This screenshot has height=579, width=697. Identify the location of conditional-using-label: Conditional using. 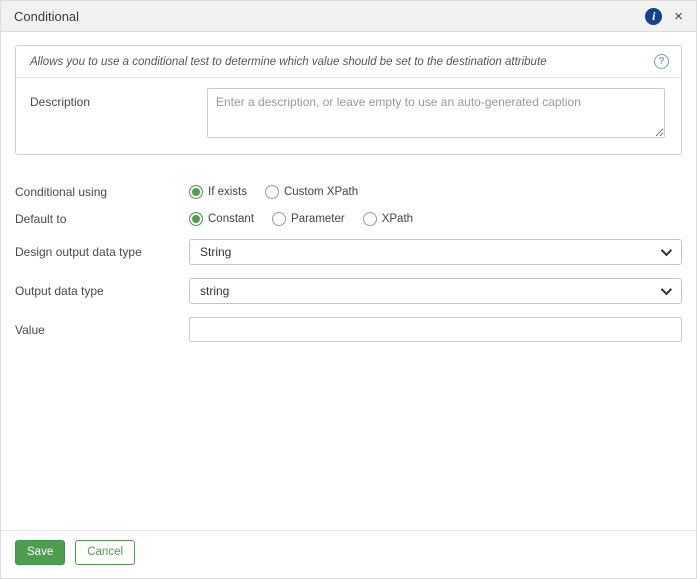
(61, 192).